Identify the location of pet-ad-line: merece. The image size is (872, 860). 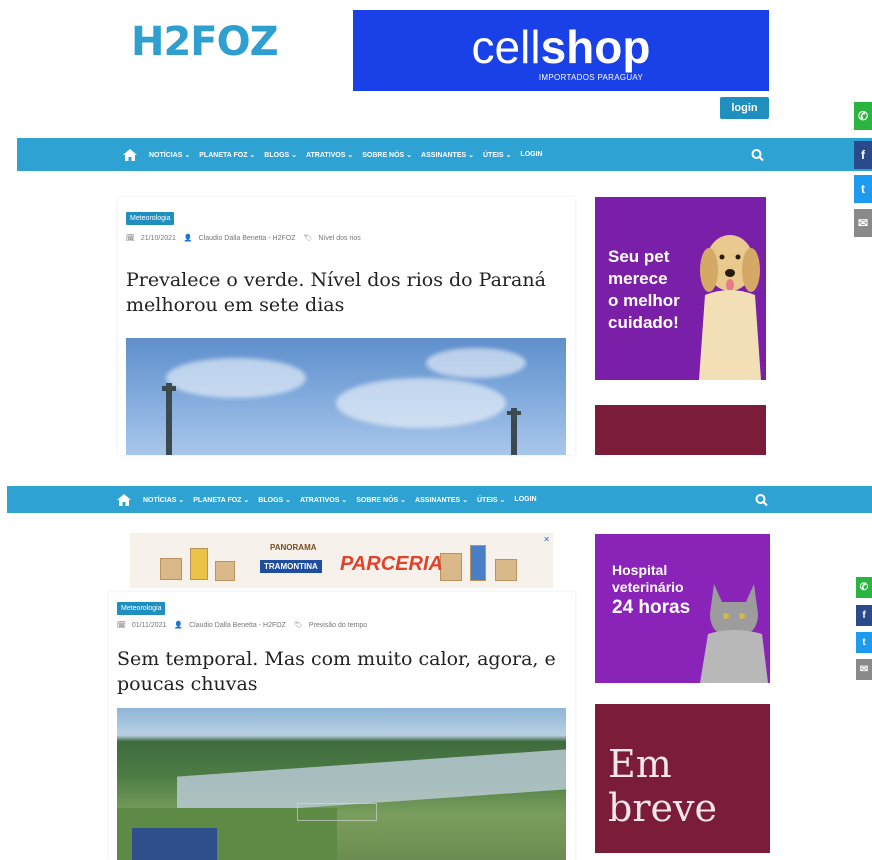
(638, 278).